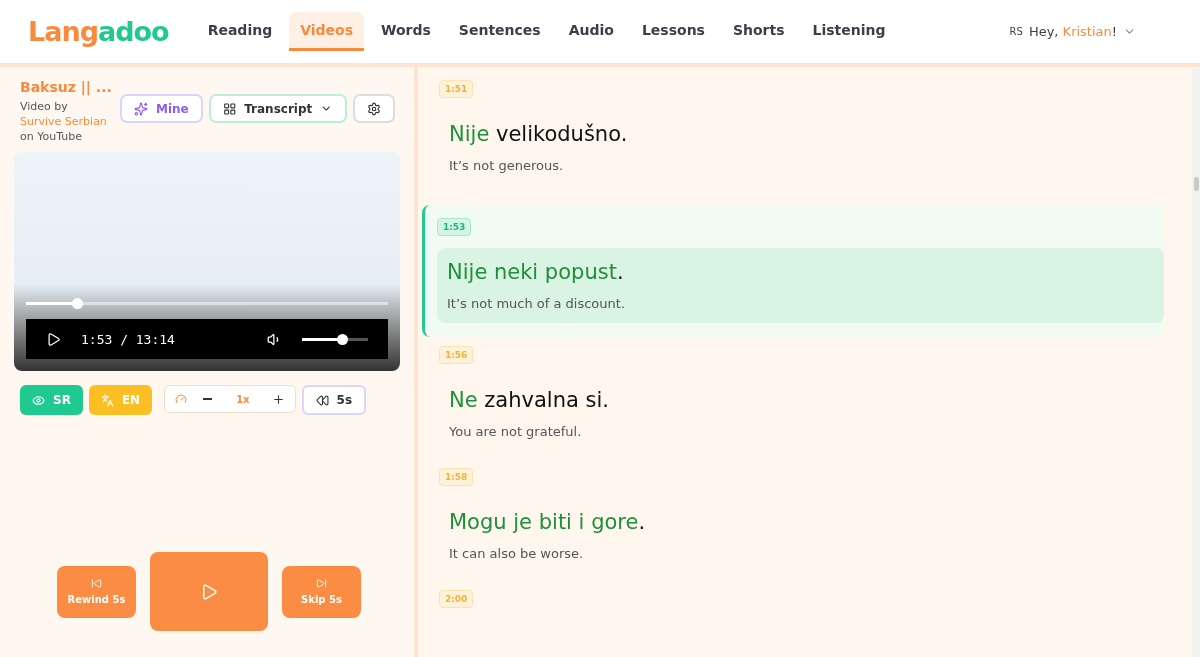 This screenshot has width=1200, height=657. What do you see at coordinates (141, 108) in the screenshot?
I see `sparkle-icon` at bounding box center [141, 108].